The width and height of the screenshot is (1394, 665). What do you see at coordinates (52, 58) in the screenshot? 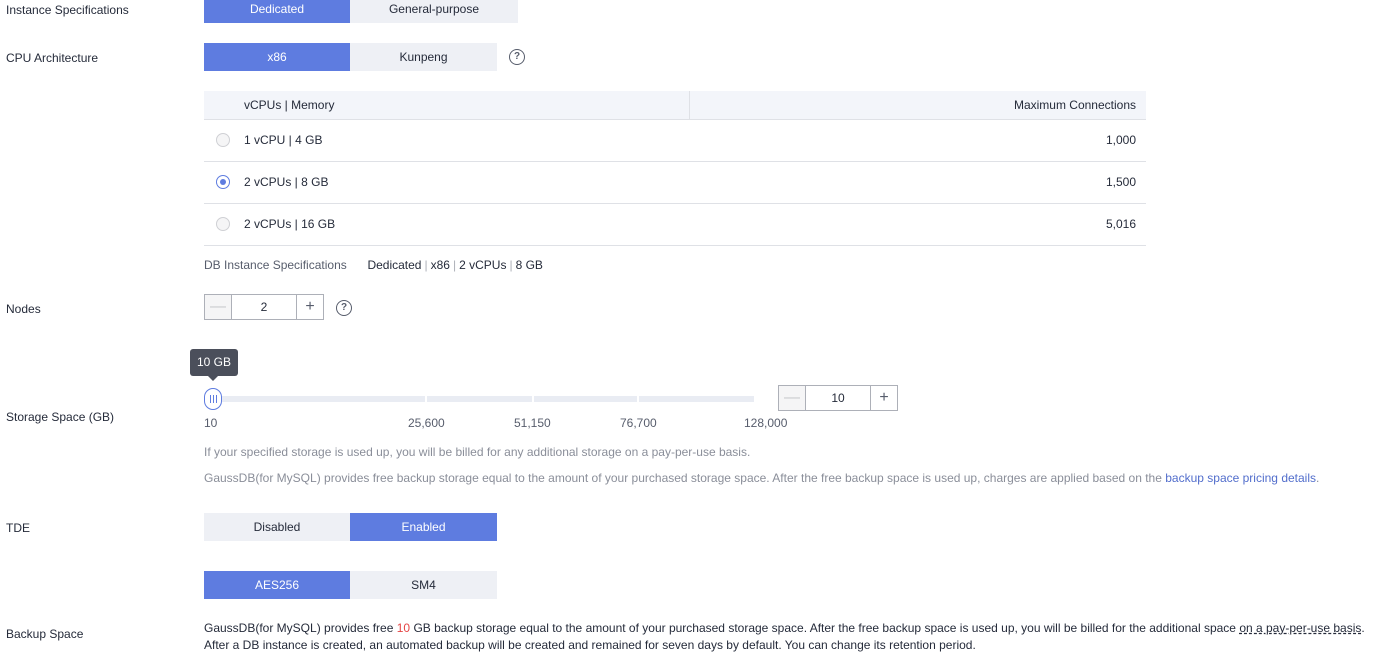
I see `cpu-arch-label: CPU Architecture` at bounding box center [52, 58].